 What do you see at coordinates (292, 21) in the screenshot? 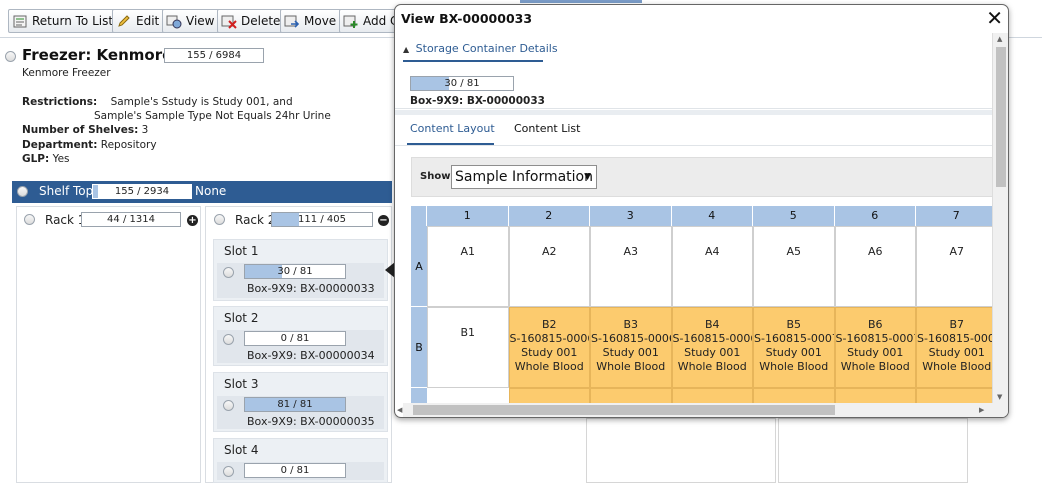
I see `move-icon` at bounding box center [292, 21].